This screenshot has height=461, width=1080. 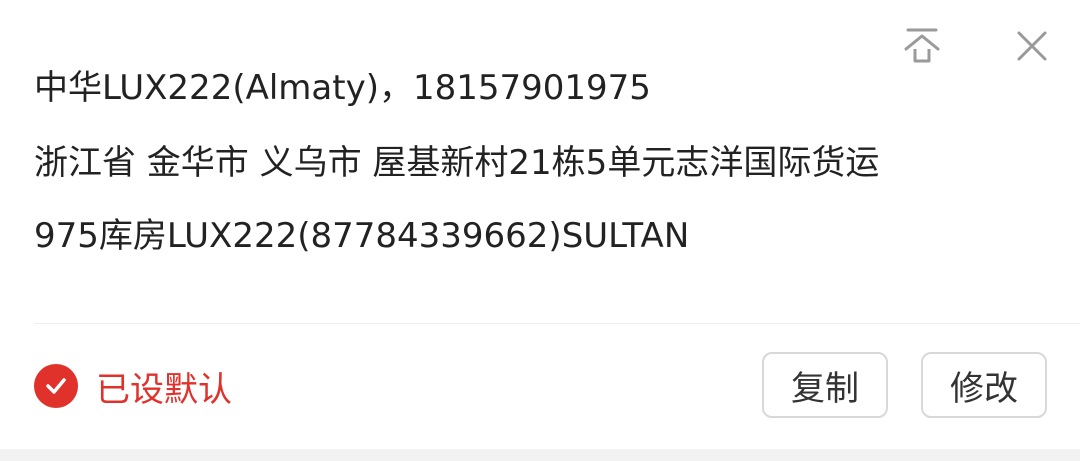 What do you see at coordinates (922, 46) in the screenshot?
I see `pin-to-top-icon` at bounding box center [922, 46].